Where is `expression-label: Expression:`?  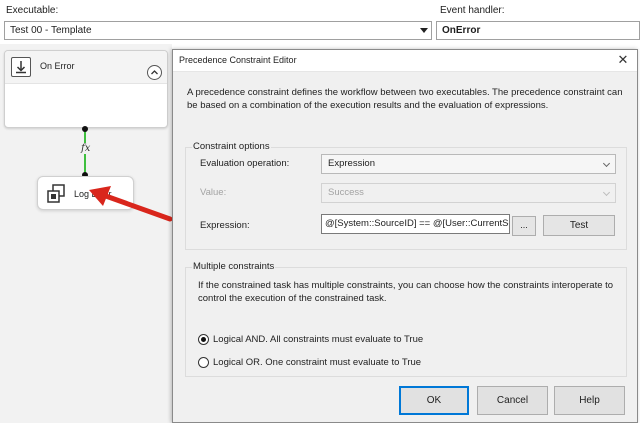
expression-label: Expression: is located at coordinates (225, 225).